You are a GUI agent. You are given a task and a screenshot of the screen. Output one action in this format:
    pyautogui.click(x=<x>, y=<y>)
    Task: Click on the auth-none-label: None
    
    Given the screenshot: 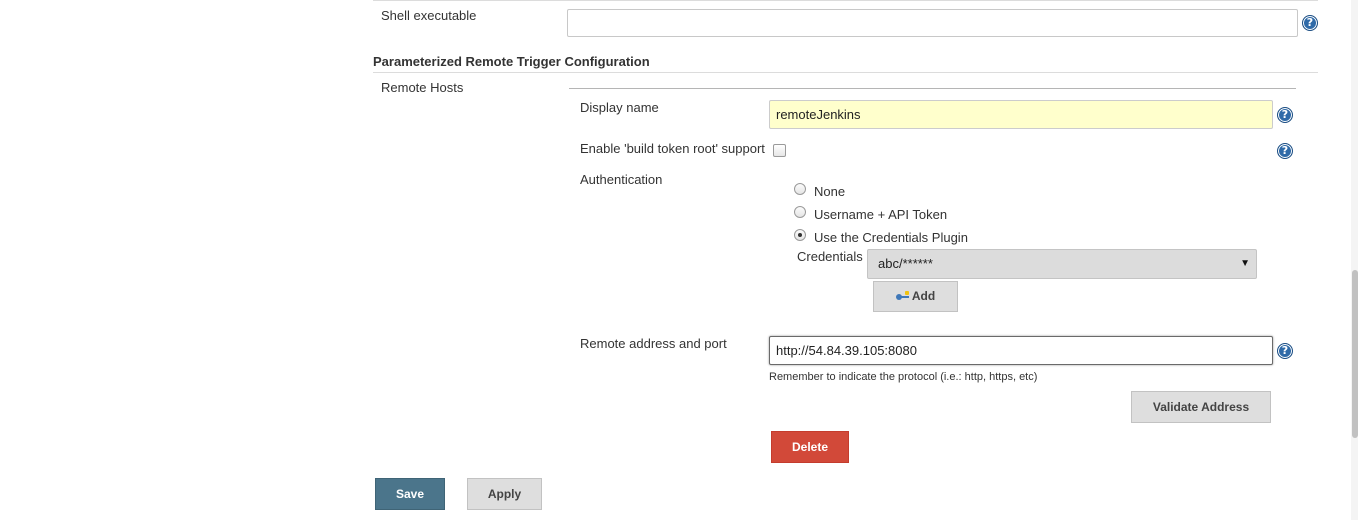 What is the action you would take?
    pyautogui.click(x=829, y=191)
    